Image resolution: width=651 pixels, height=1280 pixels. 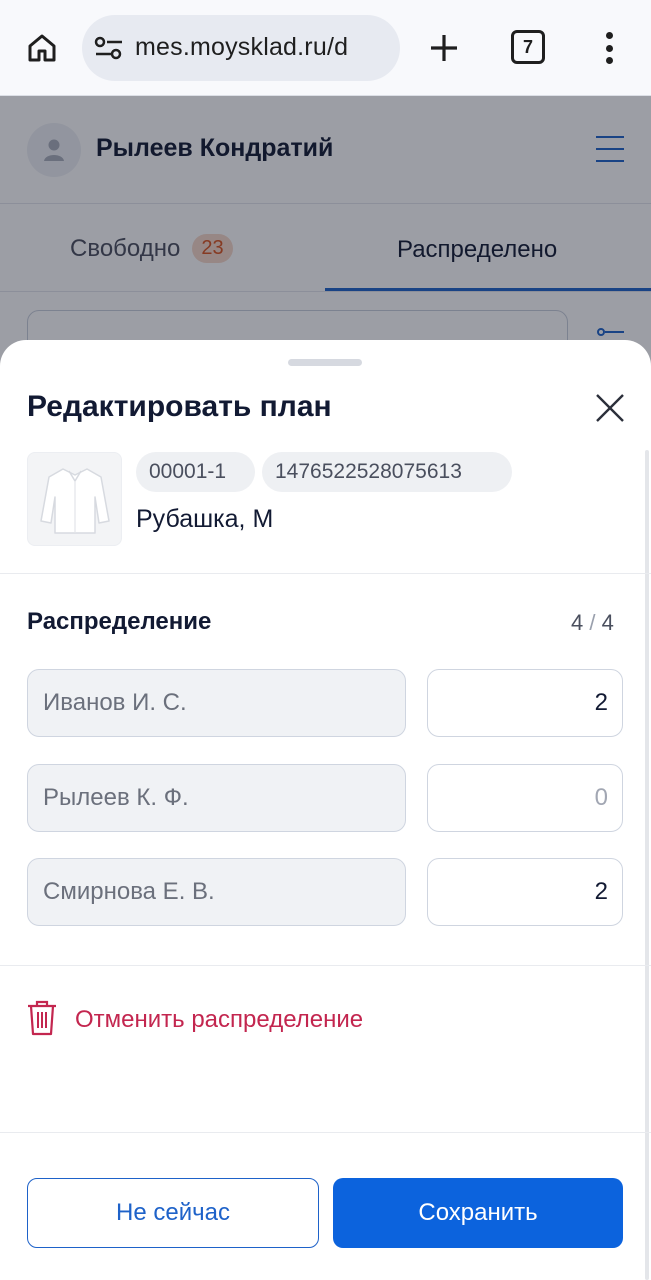 What do you see at coordinates (525, 798) in the screenshot?
I see `quantity-input: 0` at bounding box center [525, 798].